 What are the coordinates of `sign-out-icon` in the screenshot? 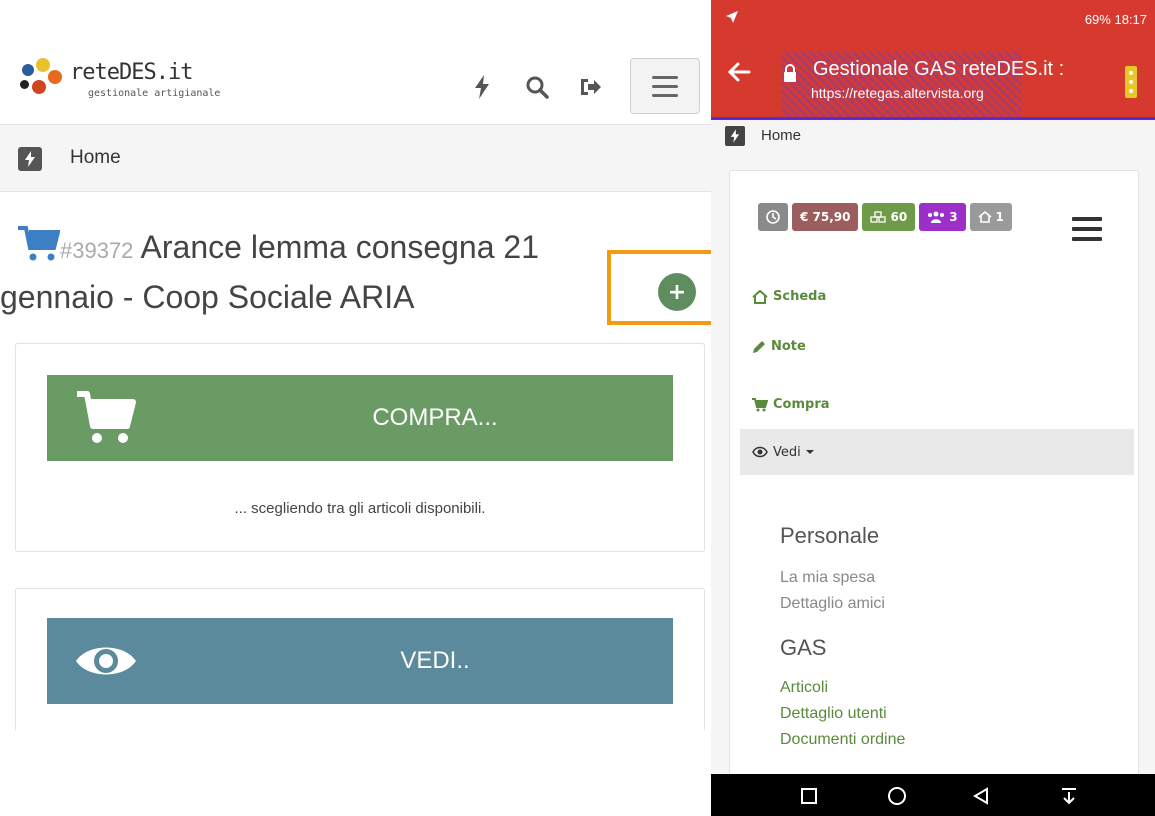 It's located at (591, 87).